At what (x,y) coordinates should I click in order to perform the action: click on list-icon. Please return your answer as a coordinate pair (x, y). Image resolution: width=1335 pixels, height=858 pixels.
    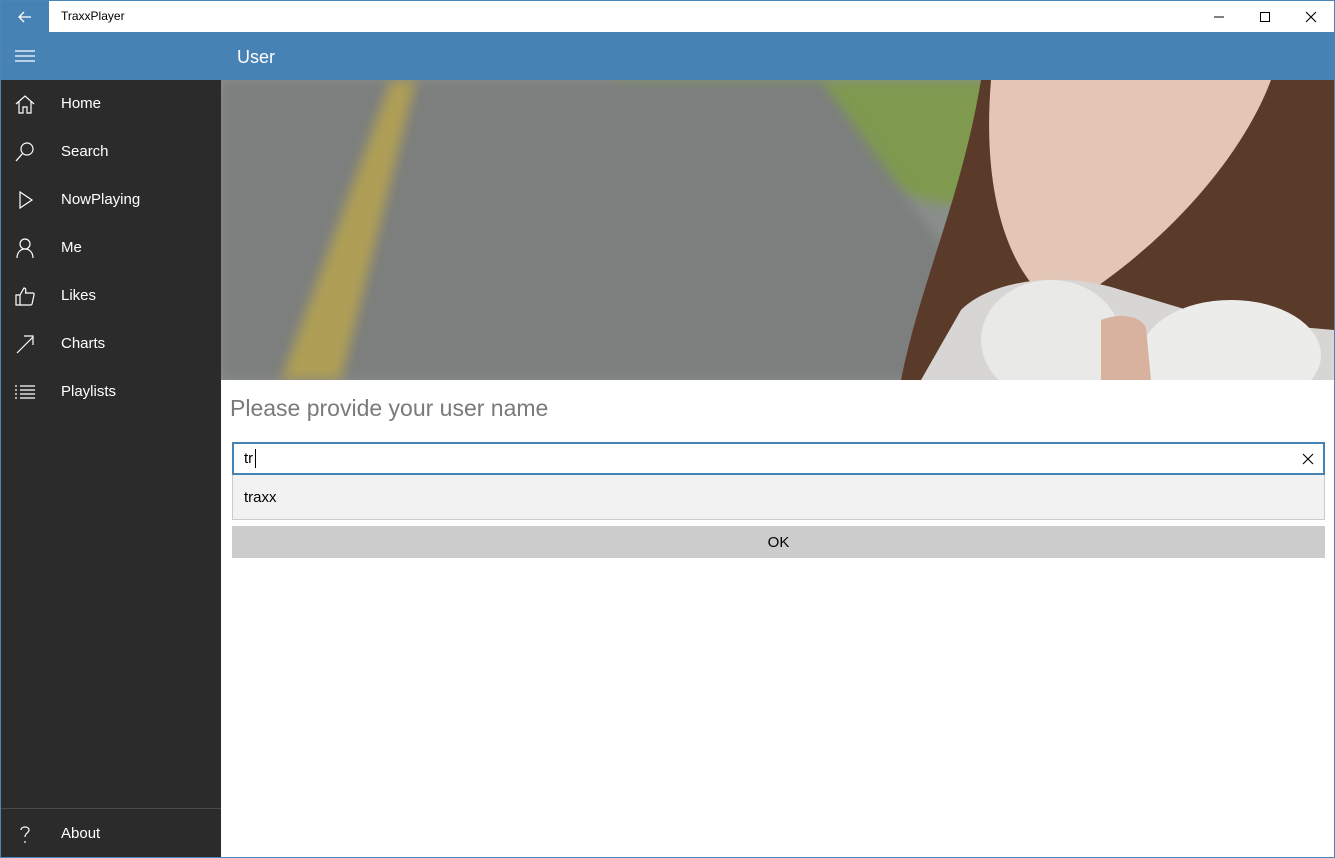
    Looking at the image, I should click on (25, 392).